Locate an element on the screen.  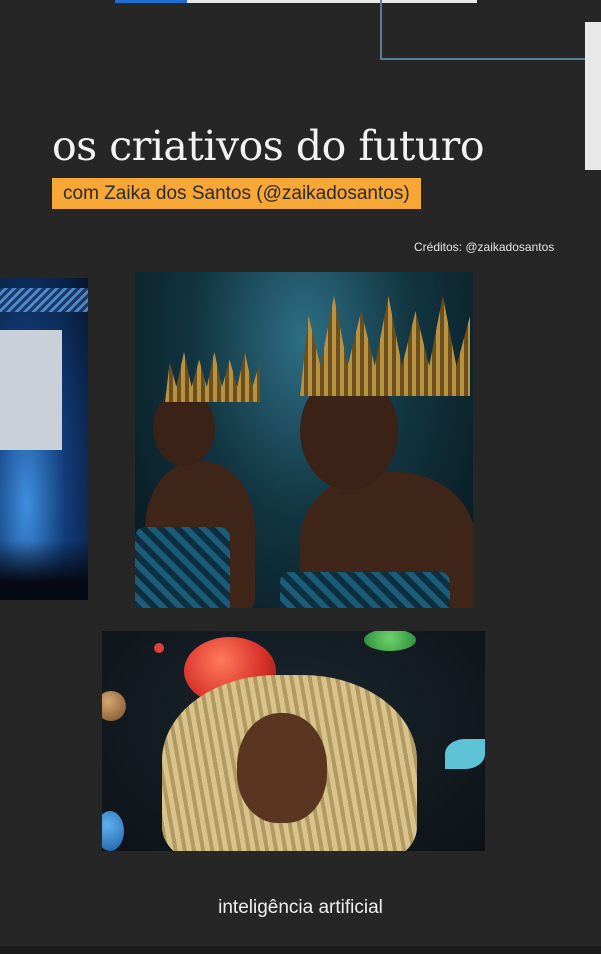
credits-text: Créditos: @zaikadosantos is located at coordinates (484, 247).